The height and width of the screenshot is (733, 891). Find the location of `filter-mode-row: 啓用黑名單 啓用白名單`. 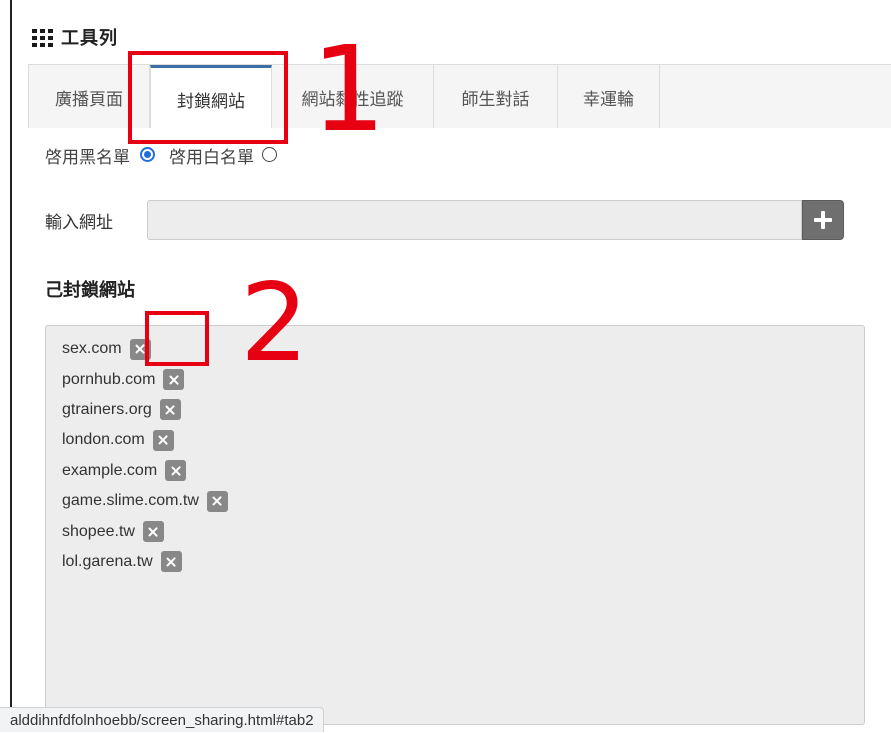

filter-mode-row: 啓用黑名單 啓用白名單 is located at coordinates (168, 155).